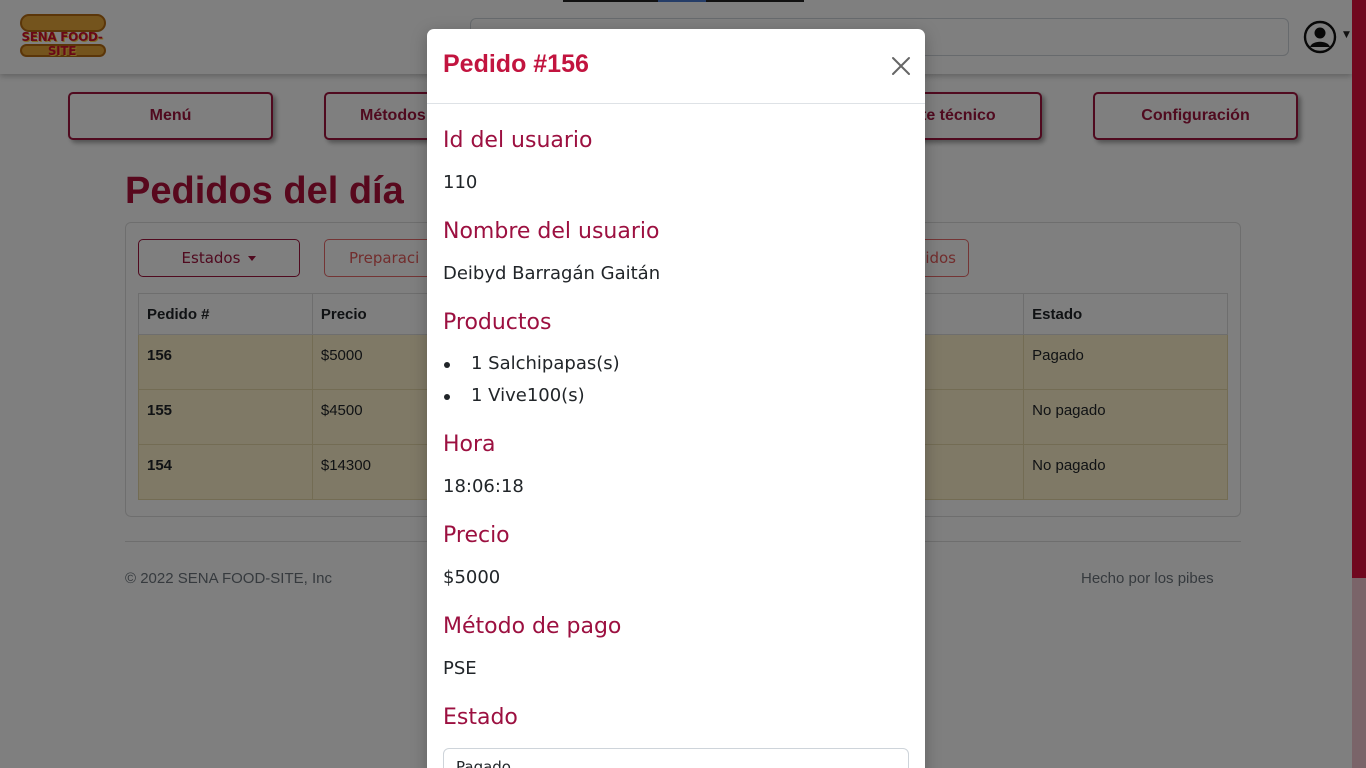 The height and width of the screenshot is (768, 1366). What do you see at coordinates (532, 626) in the screenshot?
I see `payment-method-label: Método de pago` at bounding box center [532, 626].